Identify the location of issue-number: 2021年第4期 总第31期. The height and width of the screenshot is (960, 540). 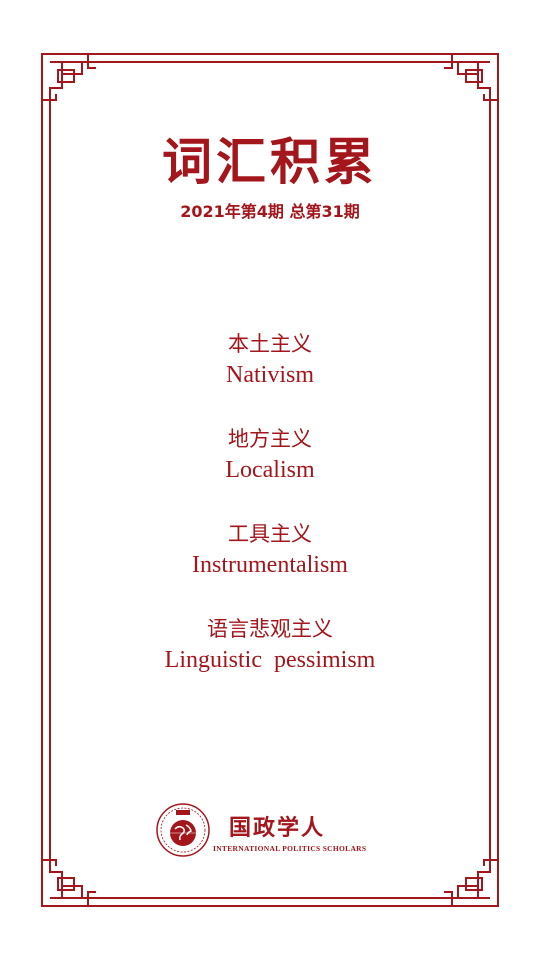
(270, 211).